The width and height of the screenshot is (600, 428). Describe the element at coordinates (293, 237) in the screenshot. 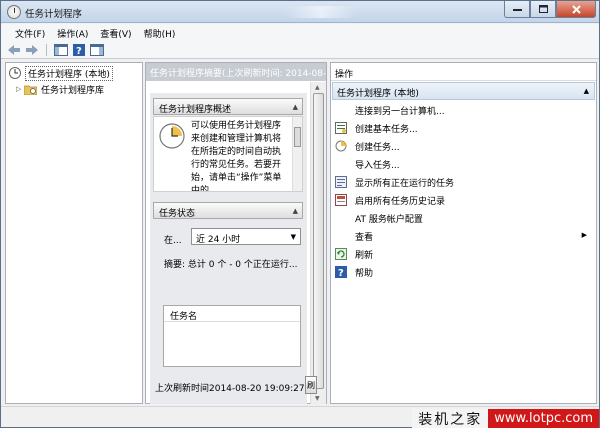

I see `chevron-down-icon: ▼` at that location.